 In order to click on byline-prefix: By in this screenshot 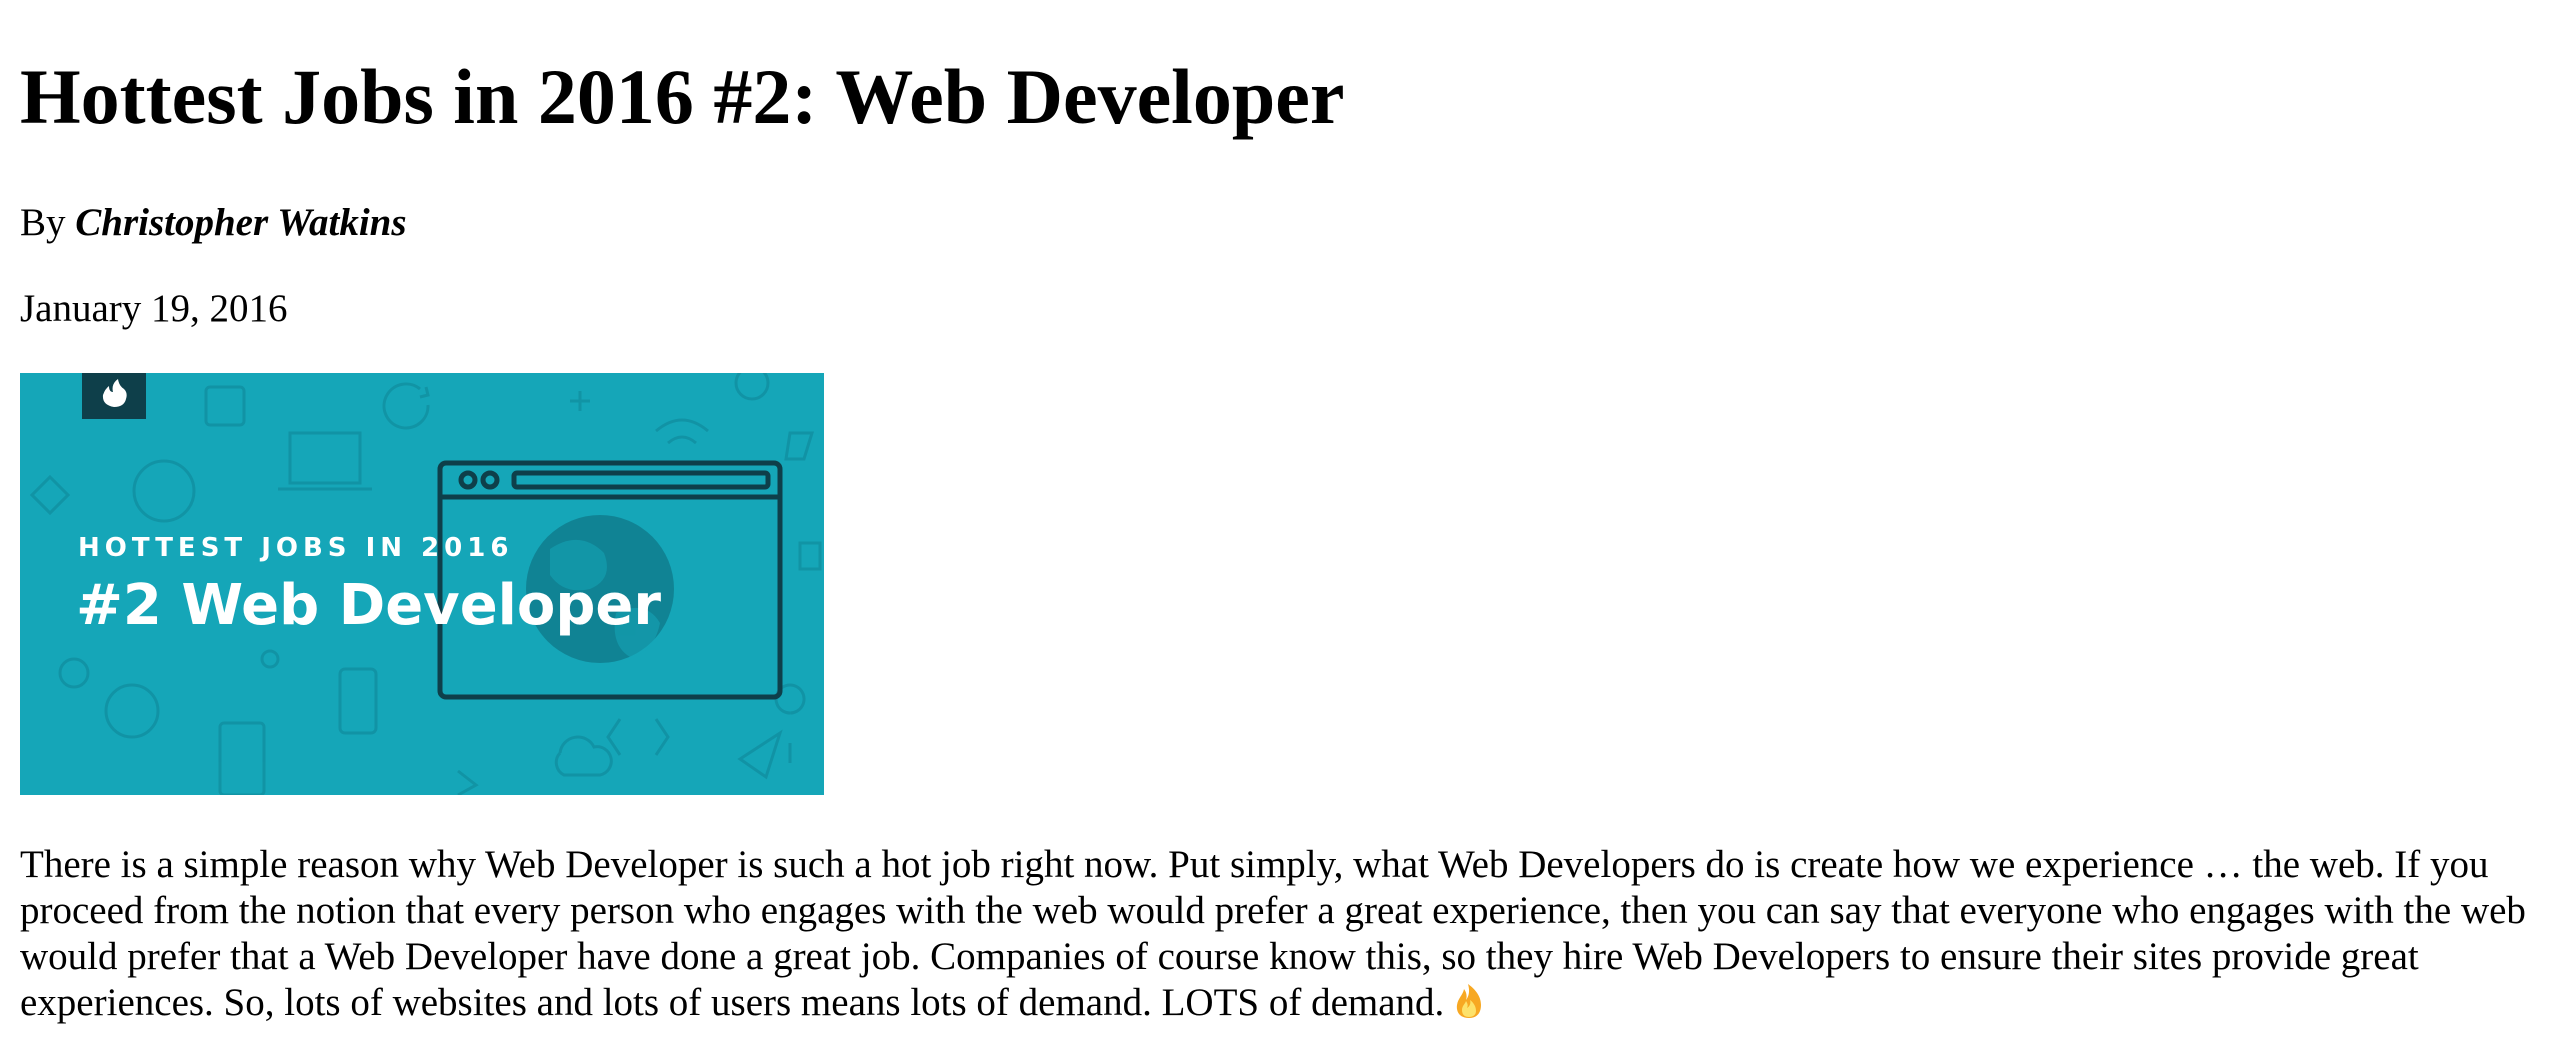, I will do `click(48, 222)`.